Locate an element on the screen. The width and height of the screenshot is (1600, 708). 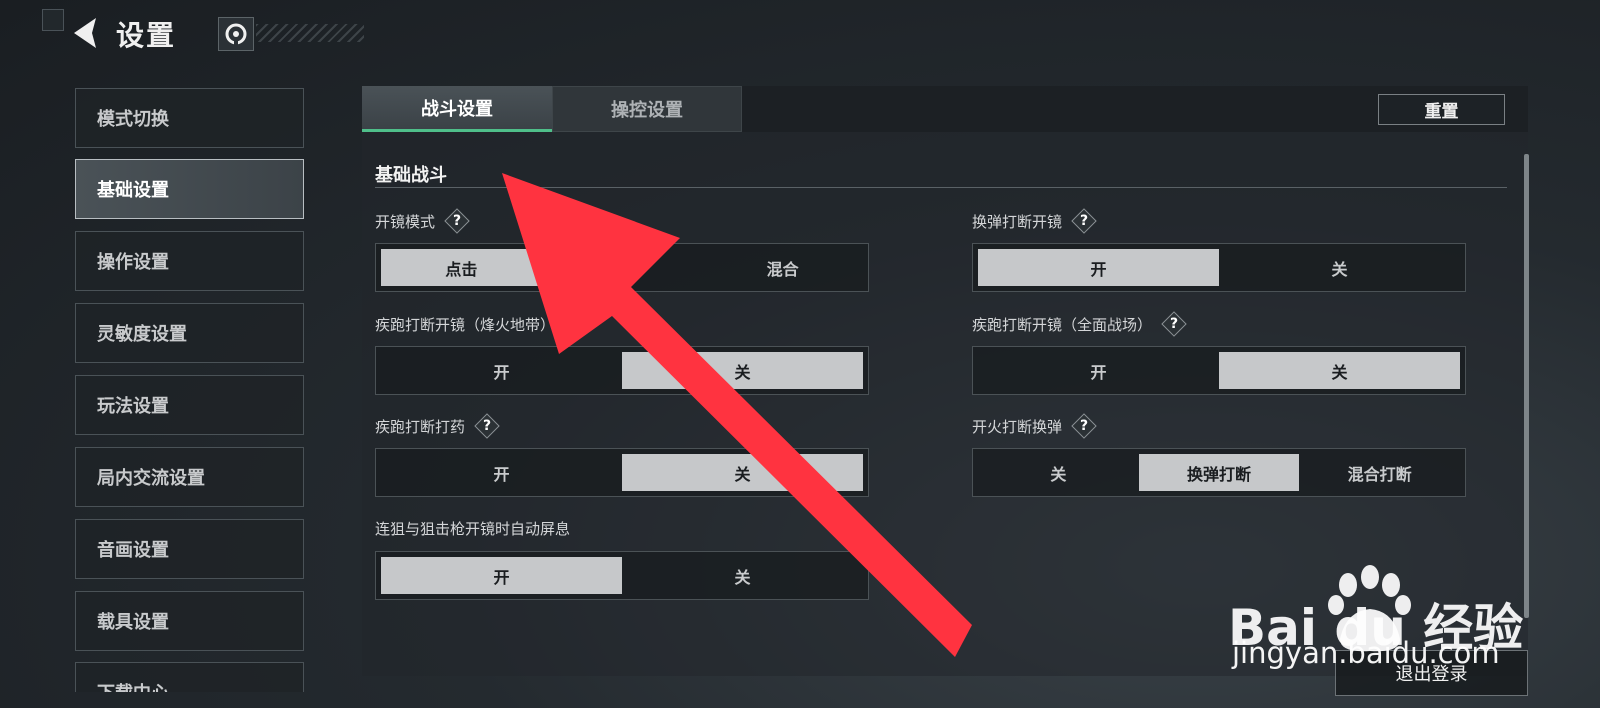
option-mixed-interrupt: 混合打断 is located at coordinates (1379, 472).